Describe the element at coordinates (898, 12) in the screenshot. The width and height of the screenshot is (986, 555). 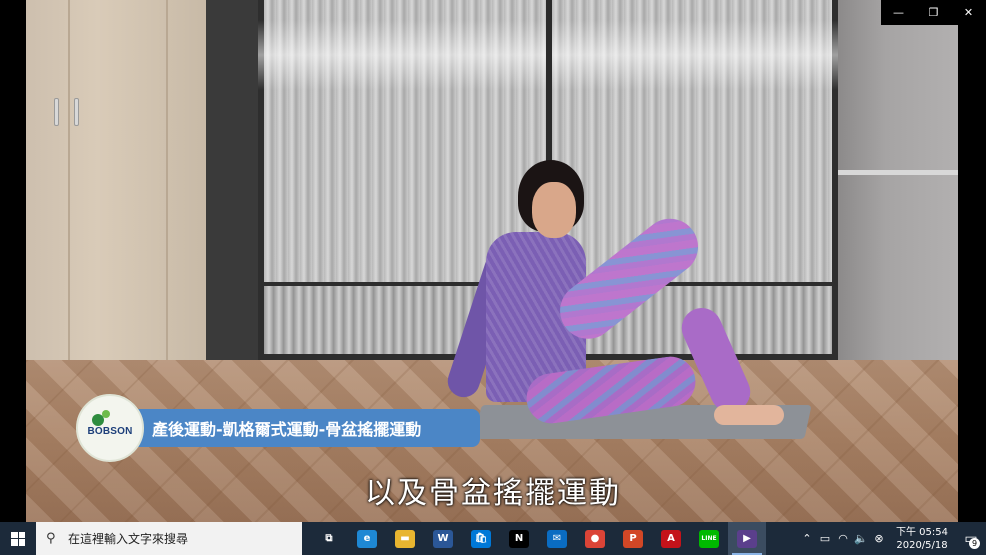
I see `minimize-button: —` at that location.